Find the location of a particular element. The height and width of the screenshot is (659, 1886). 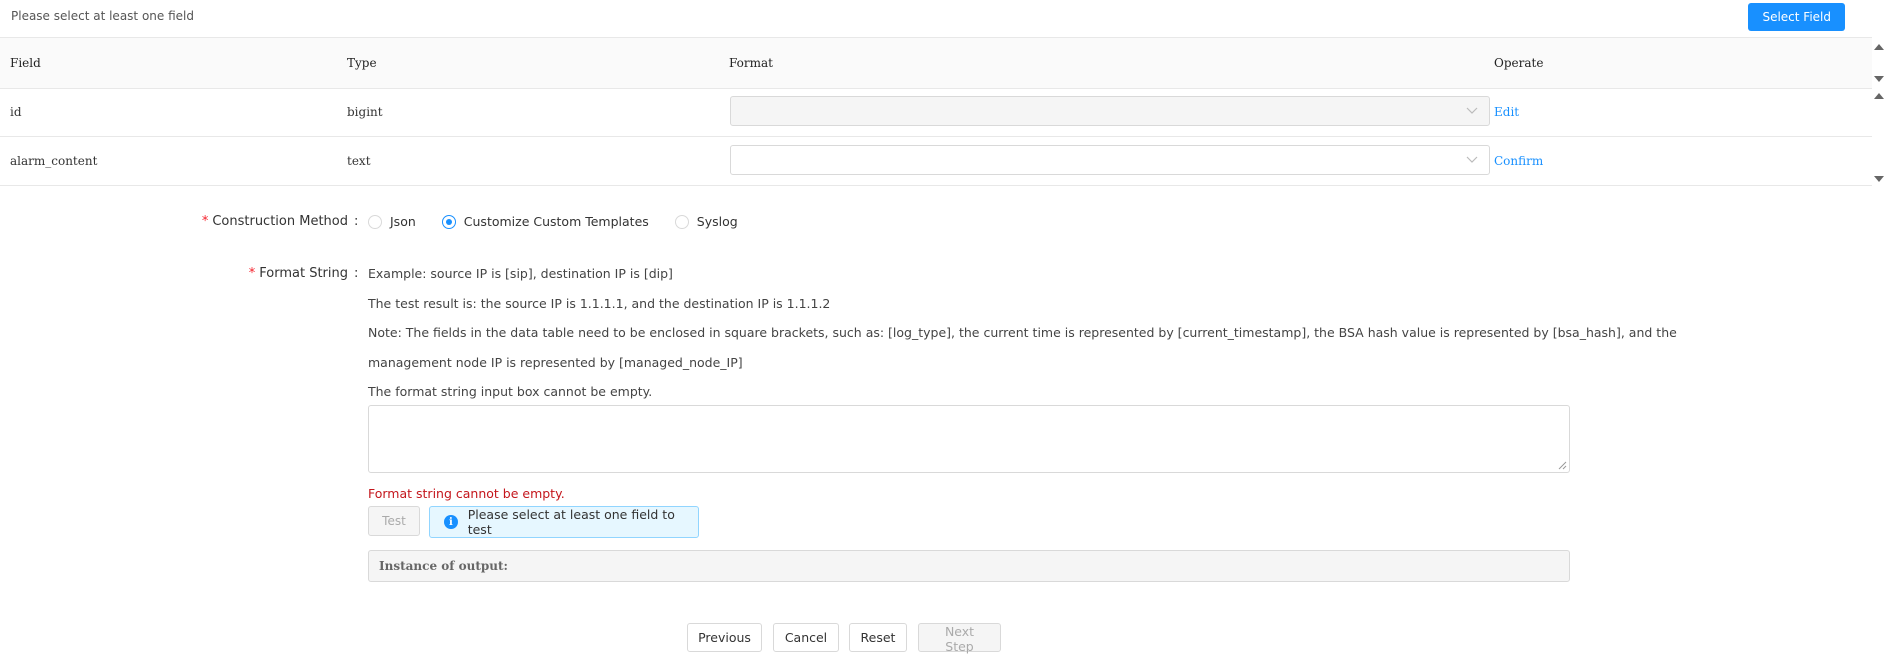

column-header-type: Type is located at coordinates (362, 63).